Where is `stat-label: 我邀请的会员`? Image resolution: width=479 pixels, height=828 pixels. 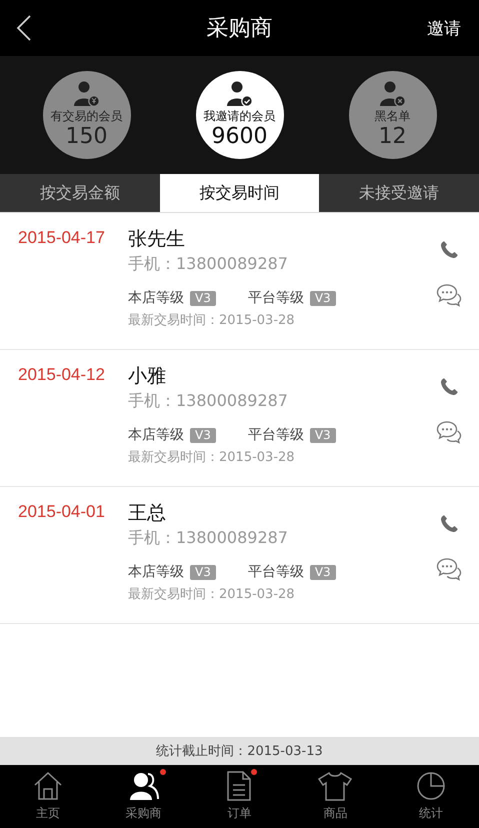
stat-label: 我邀请的会员 is located at coordinates (240, 116).